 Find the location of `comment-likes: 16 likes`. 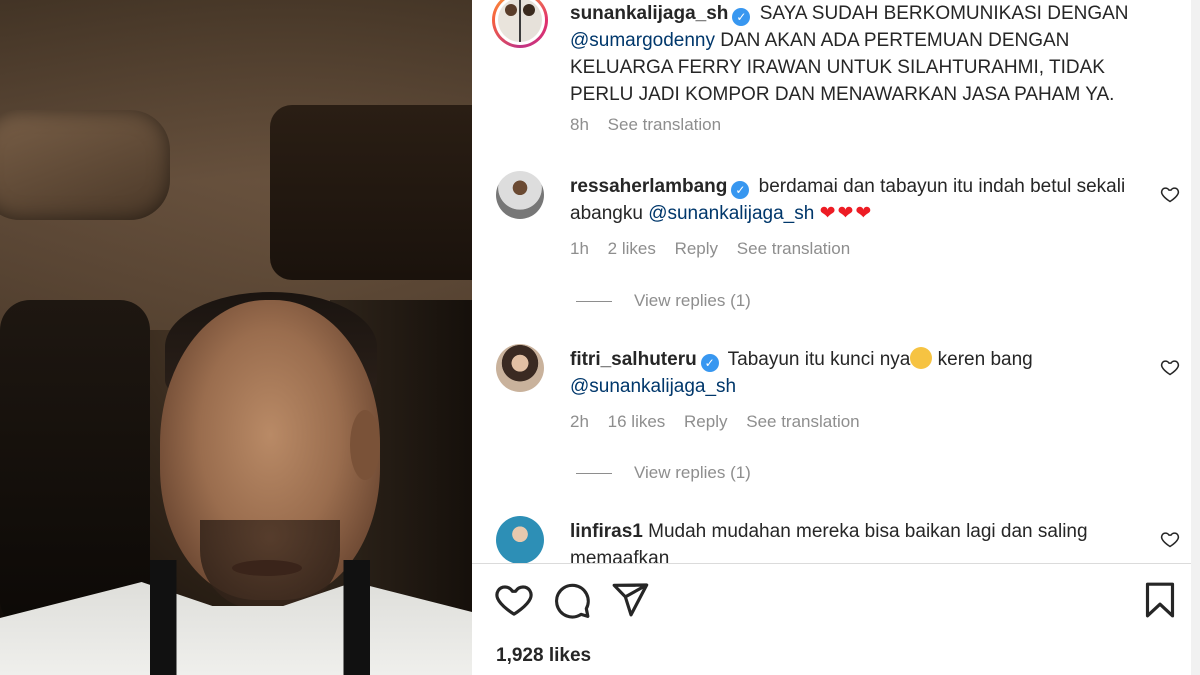

comment-likes: 16 likes is located at coordinates (637, 421).